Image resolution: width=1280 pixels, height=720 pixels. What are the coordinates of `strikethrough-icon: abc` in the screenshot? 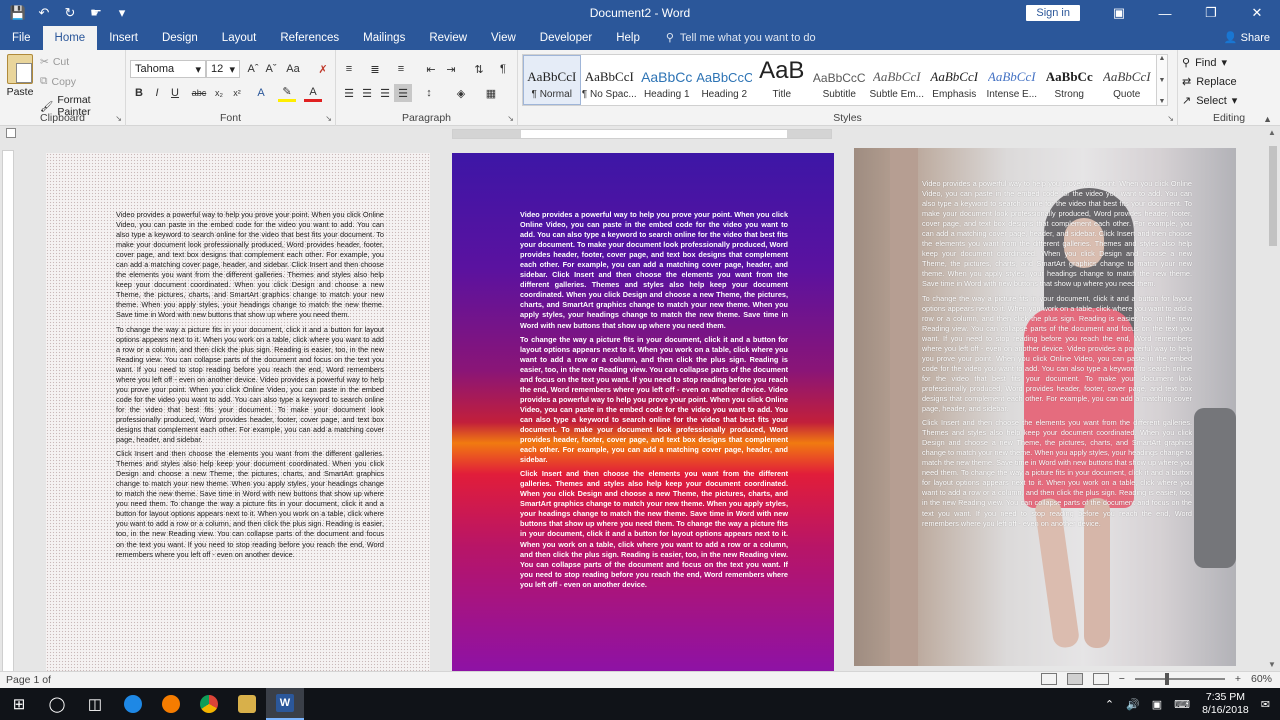 It's located at (199, 93).